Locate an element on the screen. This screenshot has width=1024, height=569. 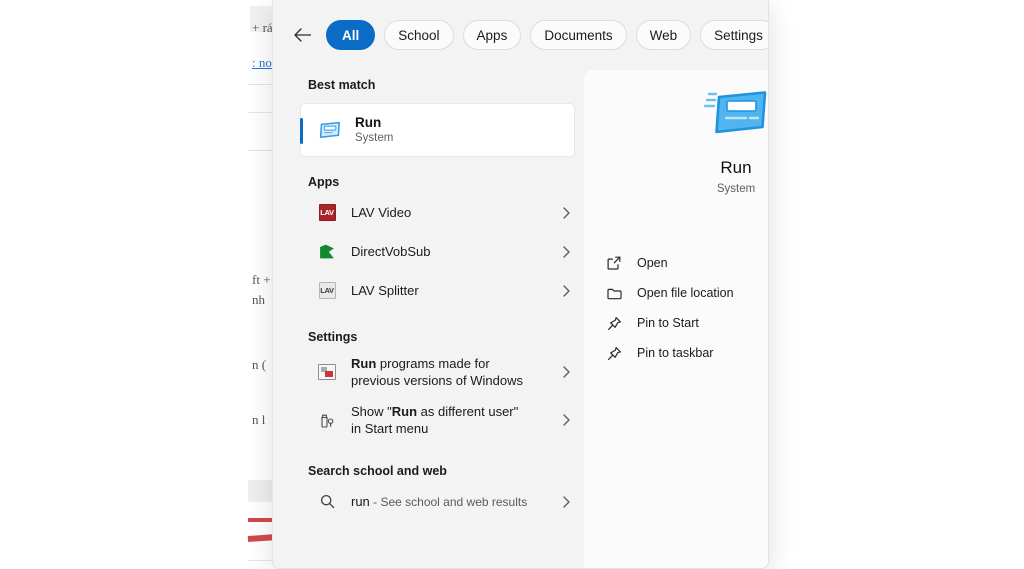
best-match-text: Run System is located at coordinates (374, 130).